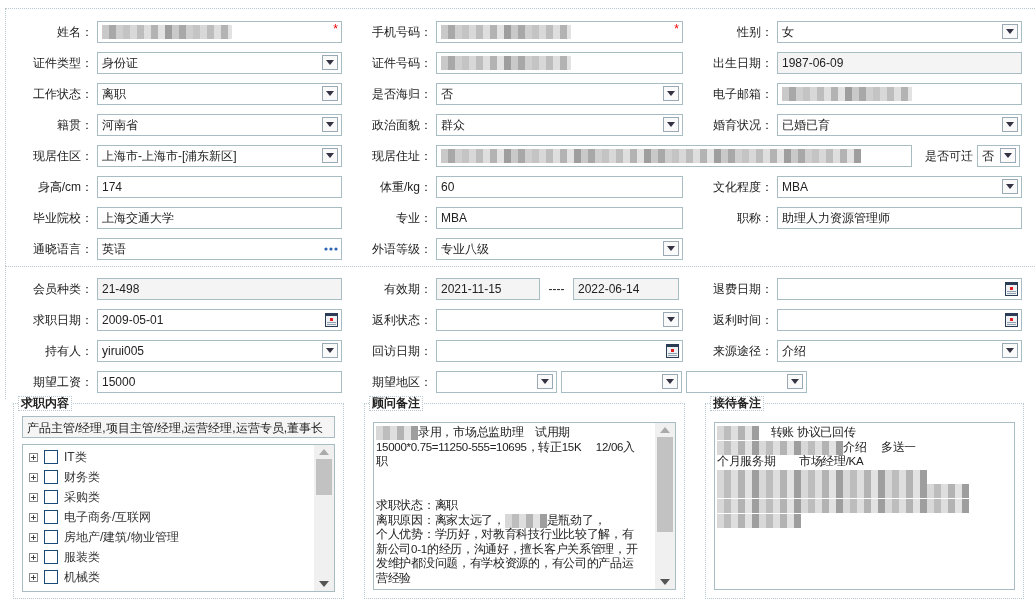 This screenshot has height=610, width=1035. I want to click on tree-item: 电子商务/互联网, so click(108, 517).